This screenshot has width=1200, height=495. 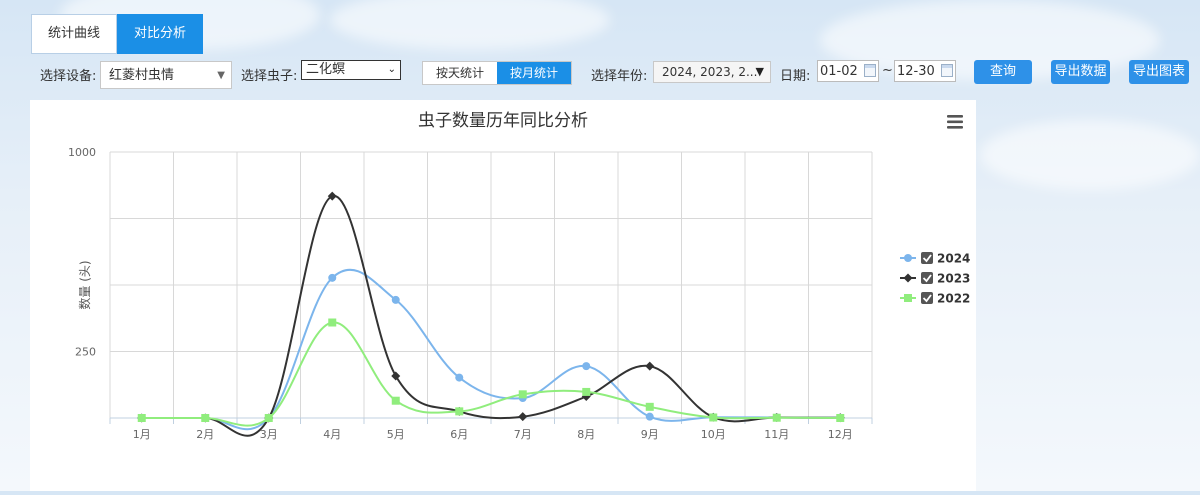 What do you see at coordinates (459, 434) in the screenshot?
I see `x-tick-label: 6月` at bounding box center [459, 434].